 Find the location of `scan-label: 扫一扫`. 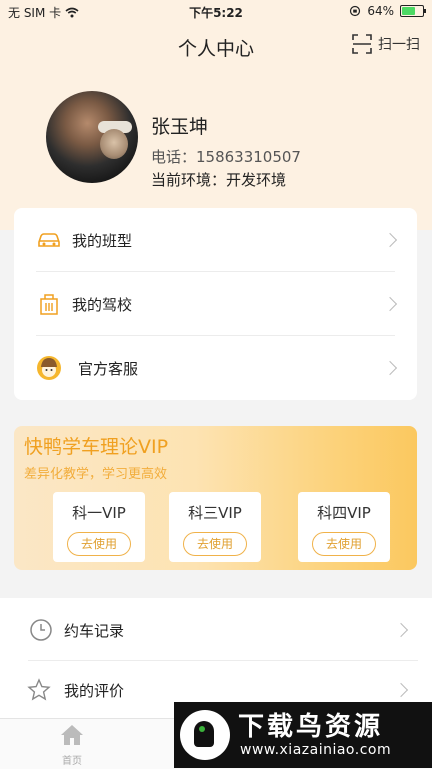

scan-label: 扫一扫 is located at coordinates (399, 45).